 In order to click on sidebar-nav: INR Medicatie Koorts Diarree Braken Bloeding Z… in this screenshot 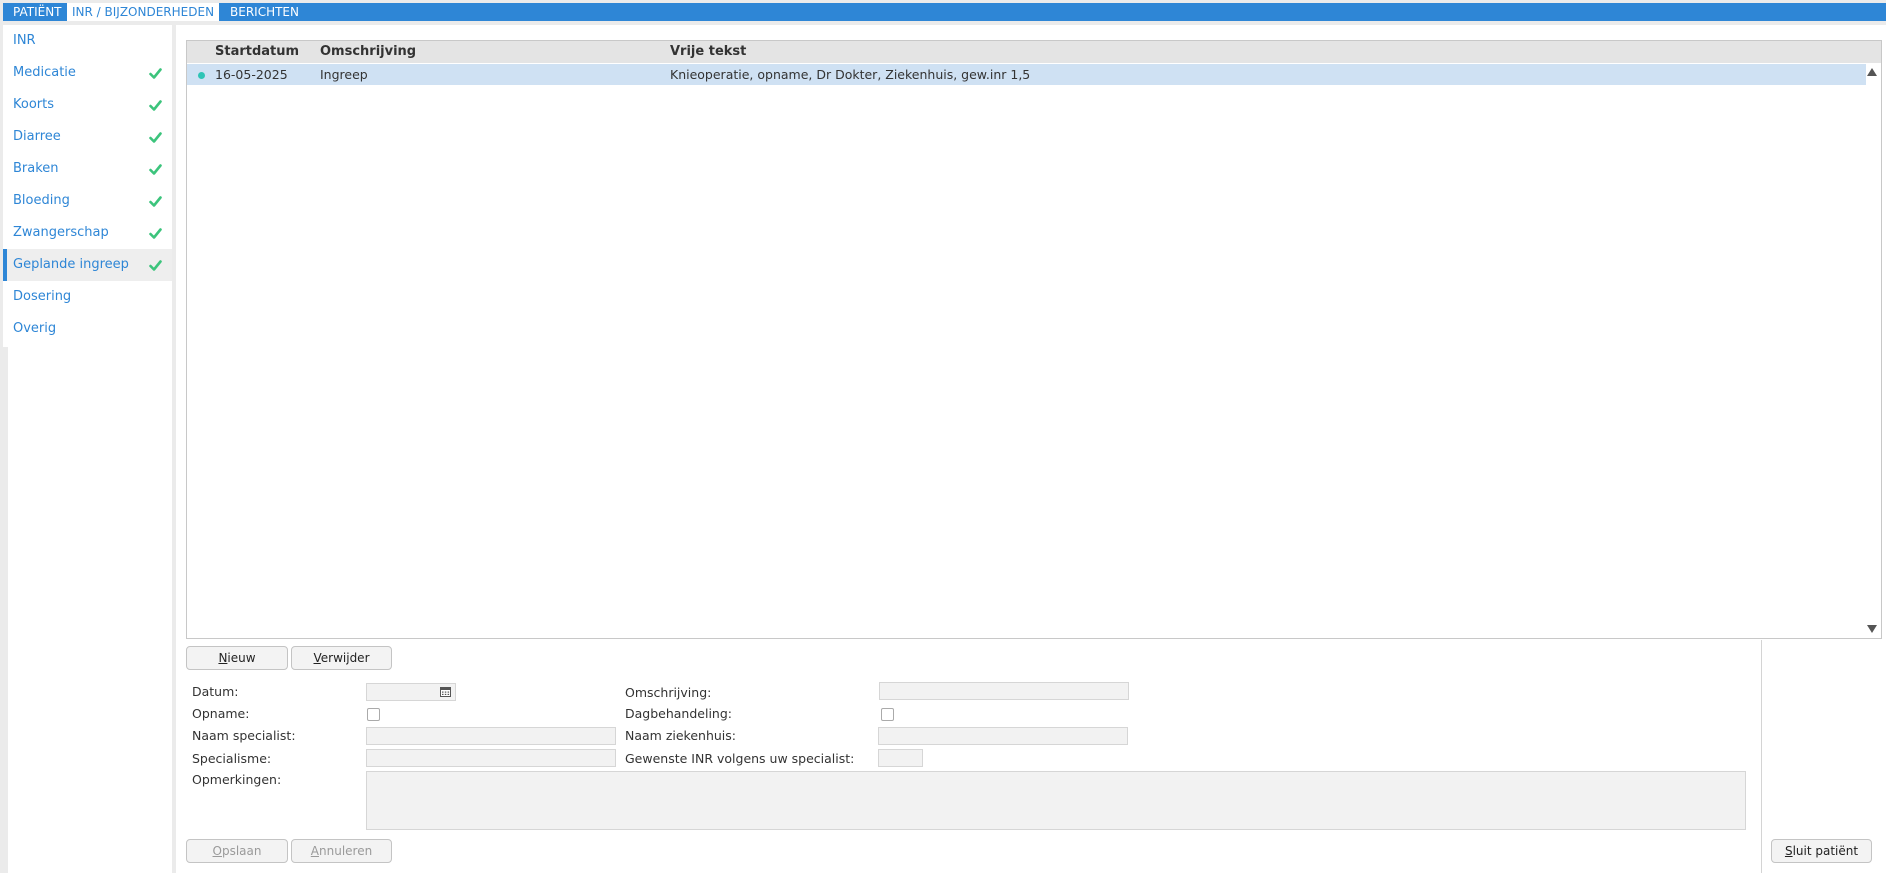, I will do `click(87, 185)`.